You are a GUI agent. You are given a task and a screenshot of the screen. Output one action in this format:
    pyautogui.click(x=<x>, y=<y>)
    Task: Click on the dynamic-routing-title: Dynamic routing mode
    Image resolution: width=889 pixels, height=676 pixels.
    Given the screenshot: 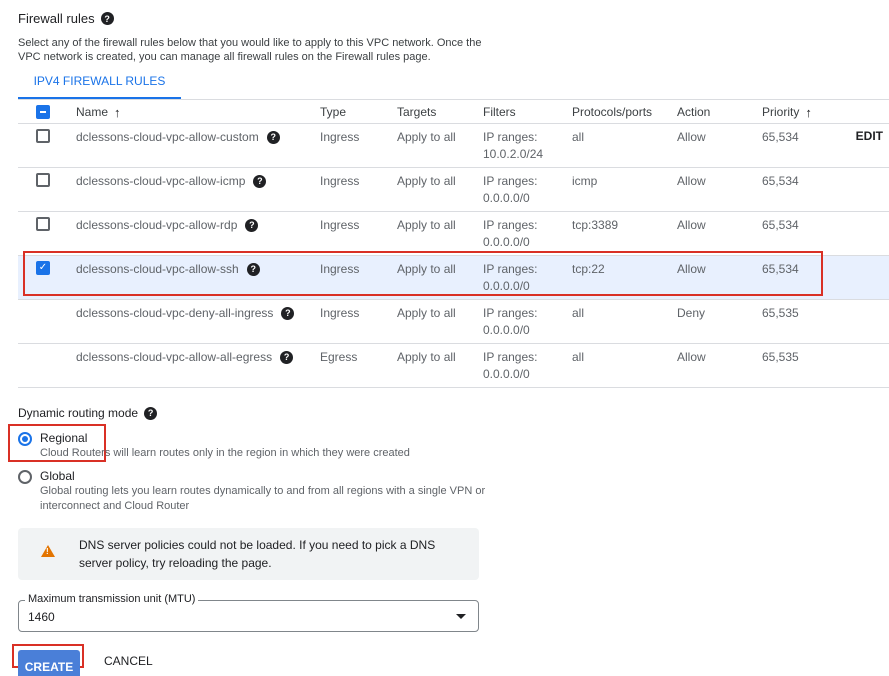 What is the action you would take?
    pyautogui.click(x=78, y=413)
    